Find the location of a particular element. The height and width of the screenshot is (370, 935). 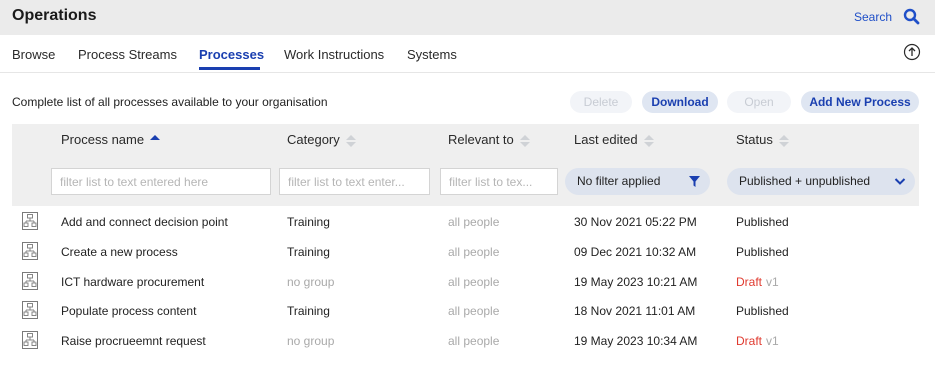

status-filter-value: Published + unpublished is located at coordinates (805, 181).